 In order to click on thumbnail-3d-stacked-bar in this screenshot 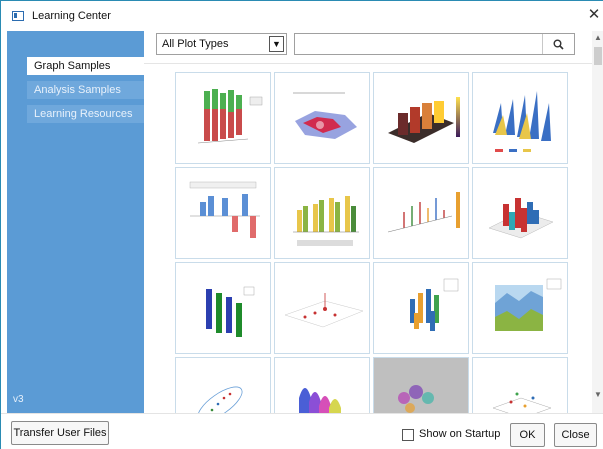, I will do `click(223, 213)`.